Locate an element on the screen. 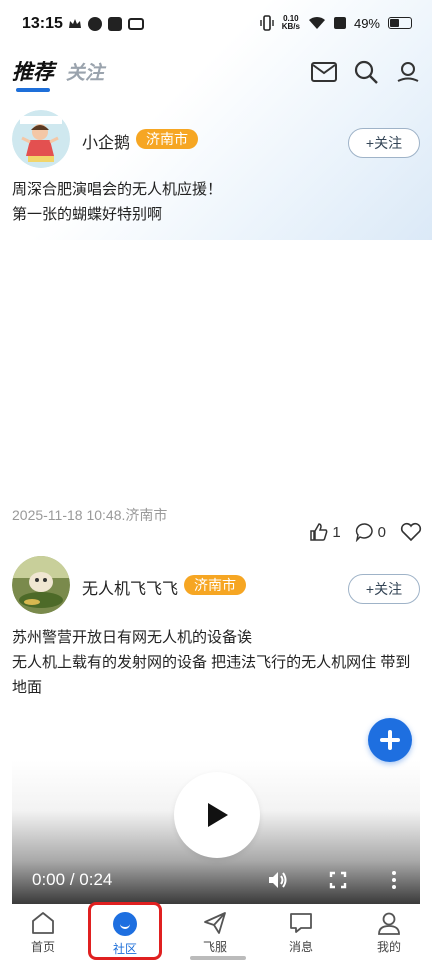  create-post-button is located at coordinates (390, 740).